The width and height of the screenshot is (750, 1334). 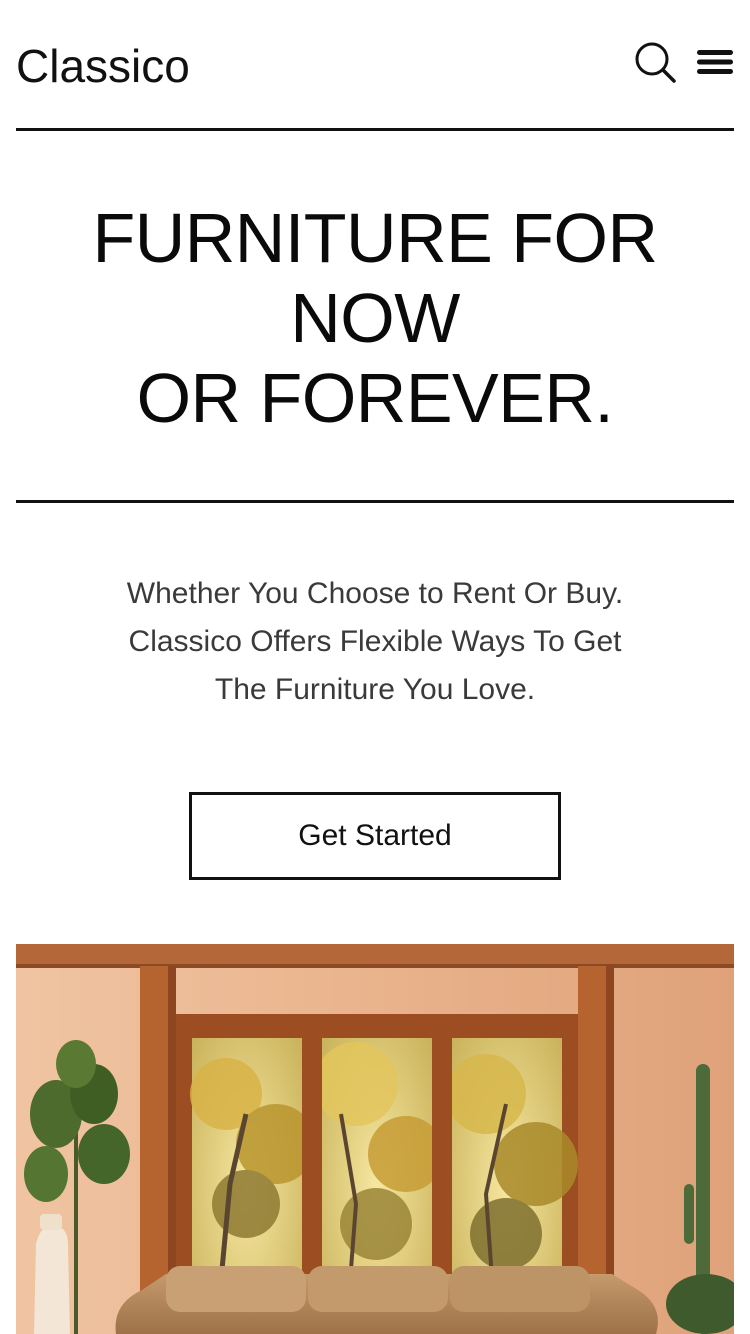 I want to click on hero-divider, so click(x=375, y=501).